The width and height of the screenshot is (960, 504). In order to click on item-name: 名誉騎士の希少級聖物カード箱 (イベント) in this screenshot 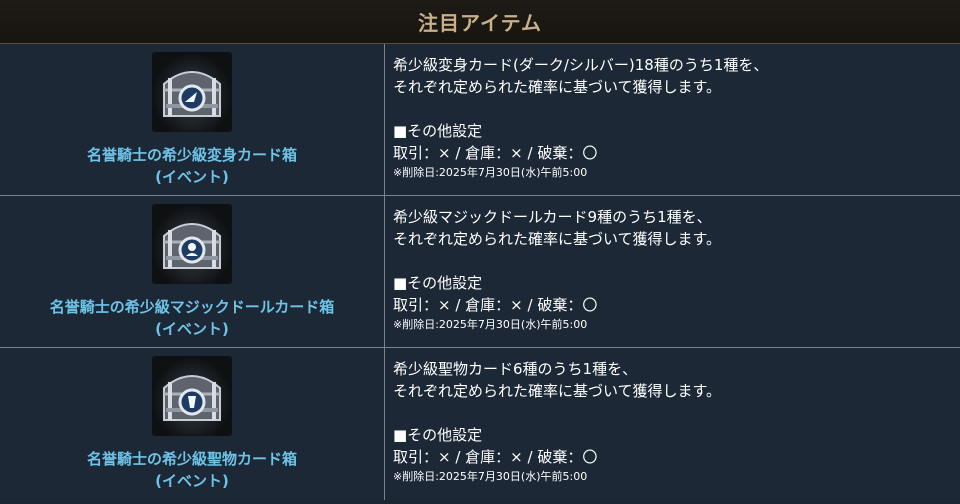, I will do `click(192, 470)`.